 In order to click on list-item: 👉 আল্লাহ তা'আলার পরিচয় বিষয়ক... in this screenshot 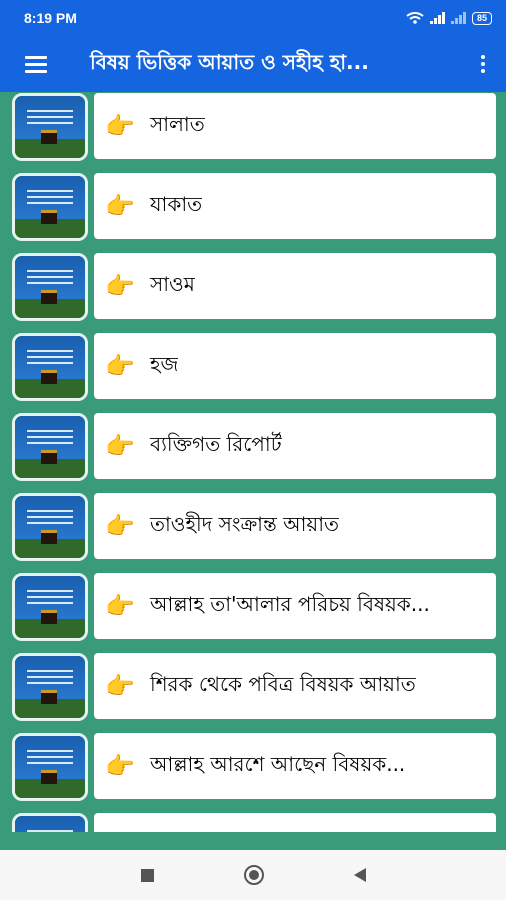, I will do `click(253, 612)`.